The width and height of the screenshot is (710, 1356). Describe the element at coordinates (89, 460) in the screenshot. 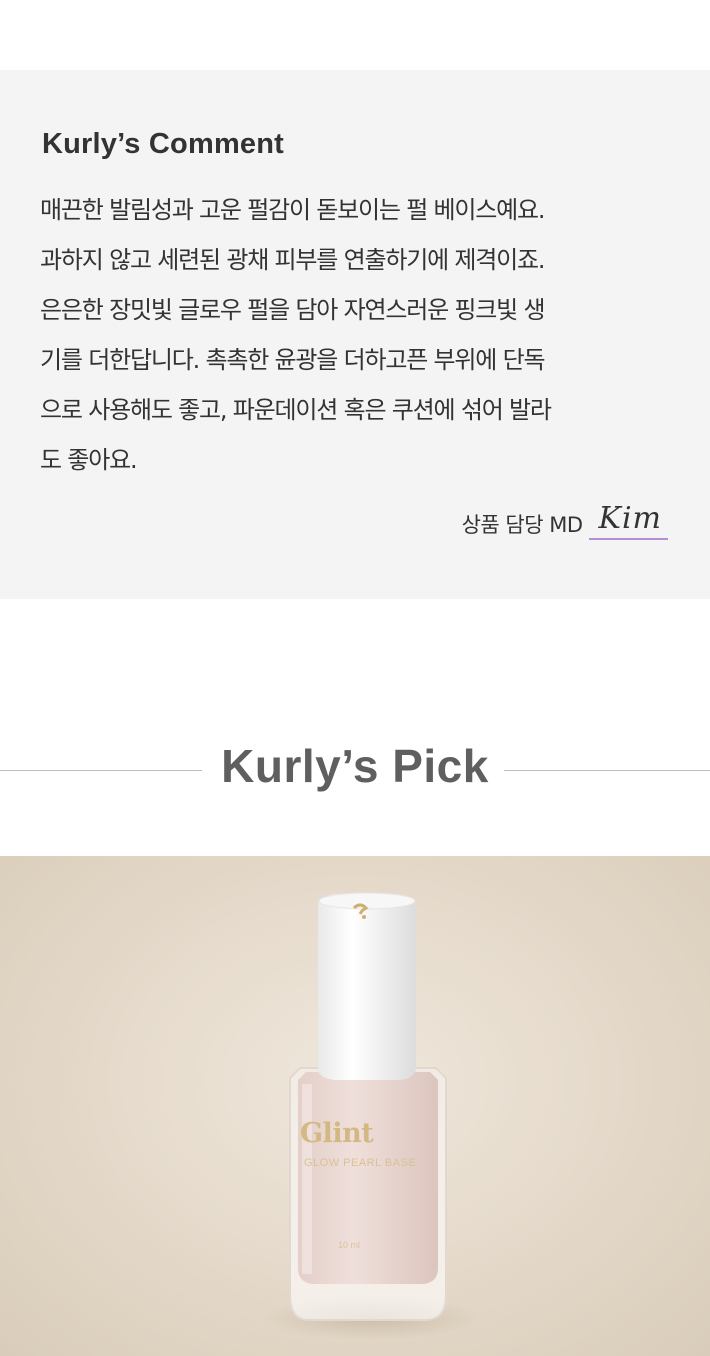

I see `comment-line: 도 좋아요.` at that location.